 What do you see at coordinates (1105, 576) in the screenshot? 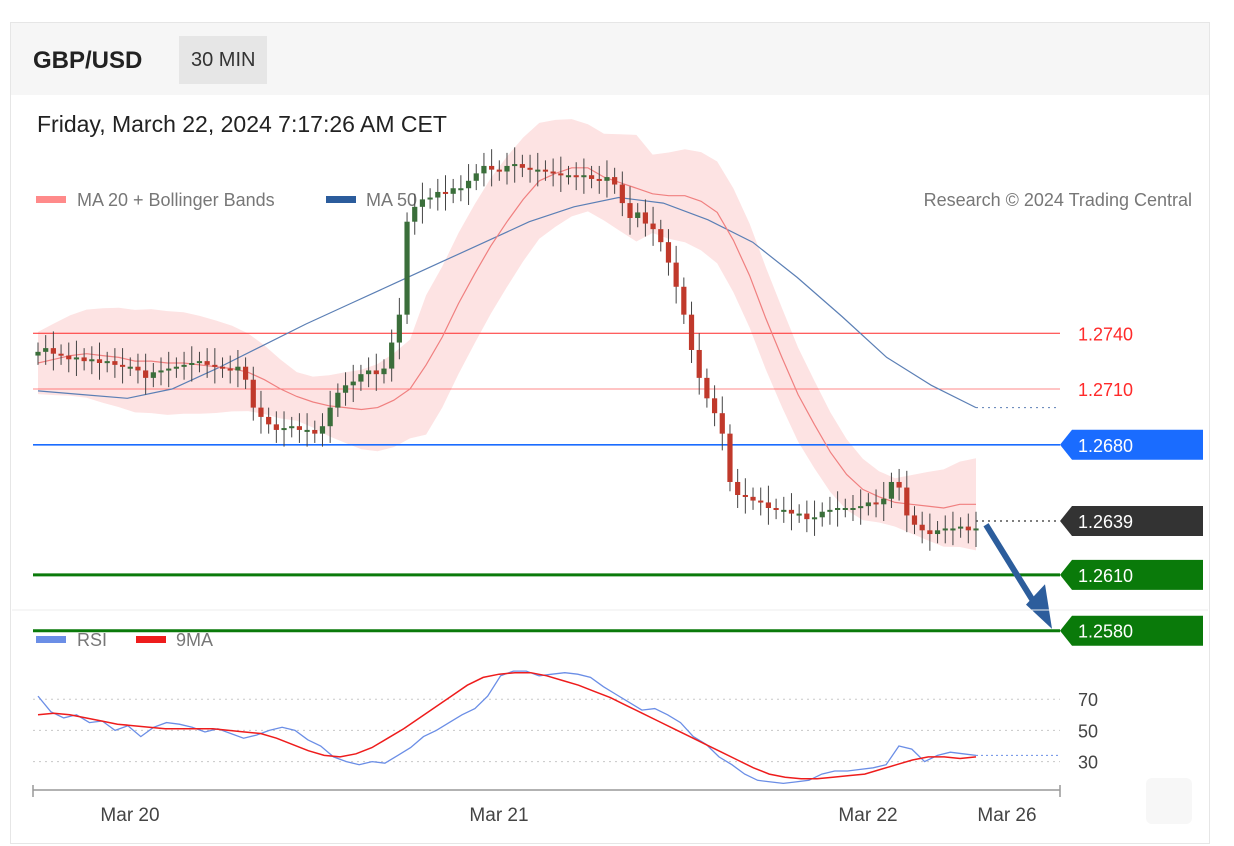
I see `level-label-support: 1.2610` at bounding box center [1105, 576].